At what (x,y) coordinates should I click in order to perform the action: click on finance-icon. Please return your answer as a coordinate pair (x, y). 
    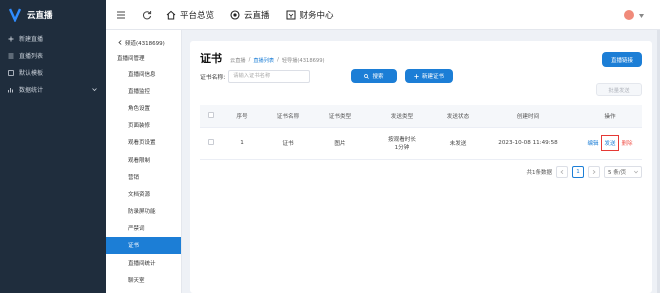
    Looking at the image, I should click on (291, 14).